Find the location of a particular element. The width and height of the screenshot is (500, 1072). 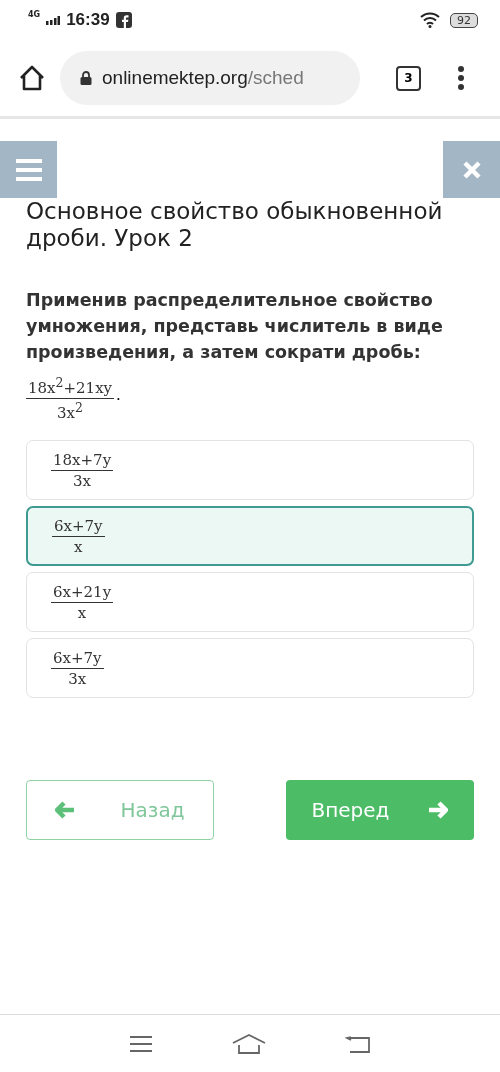

battery-level: 92 is located at coordinates (464, 20).